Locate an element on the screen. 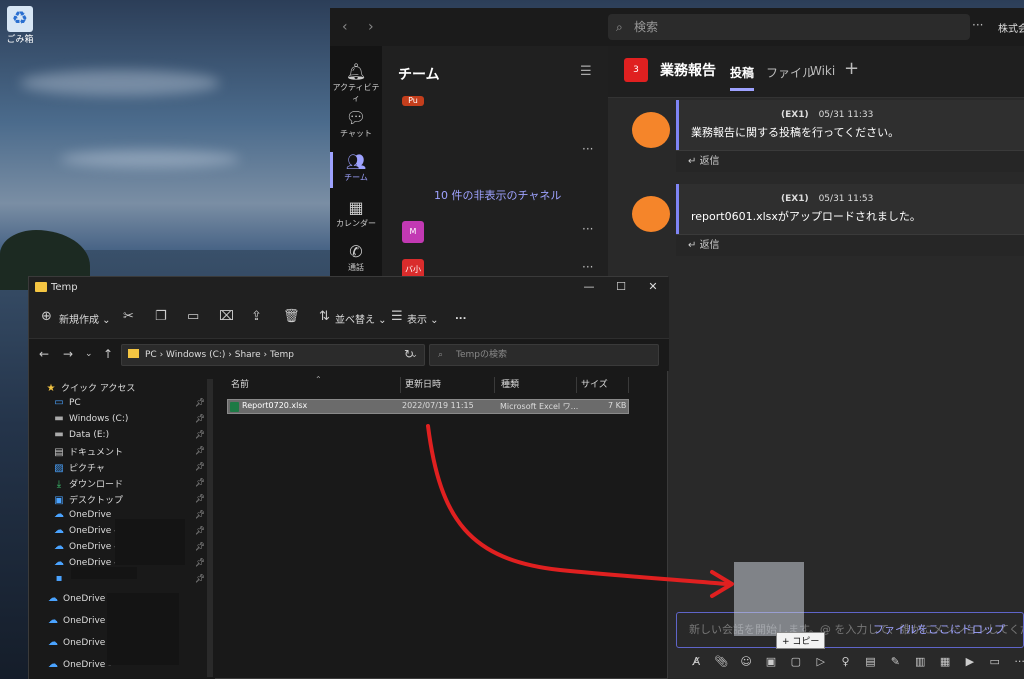 The image size is (1024, 679). forward-icon: → is located at coordinates (68, 354).